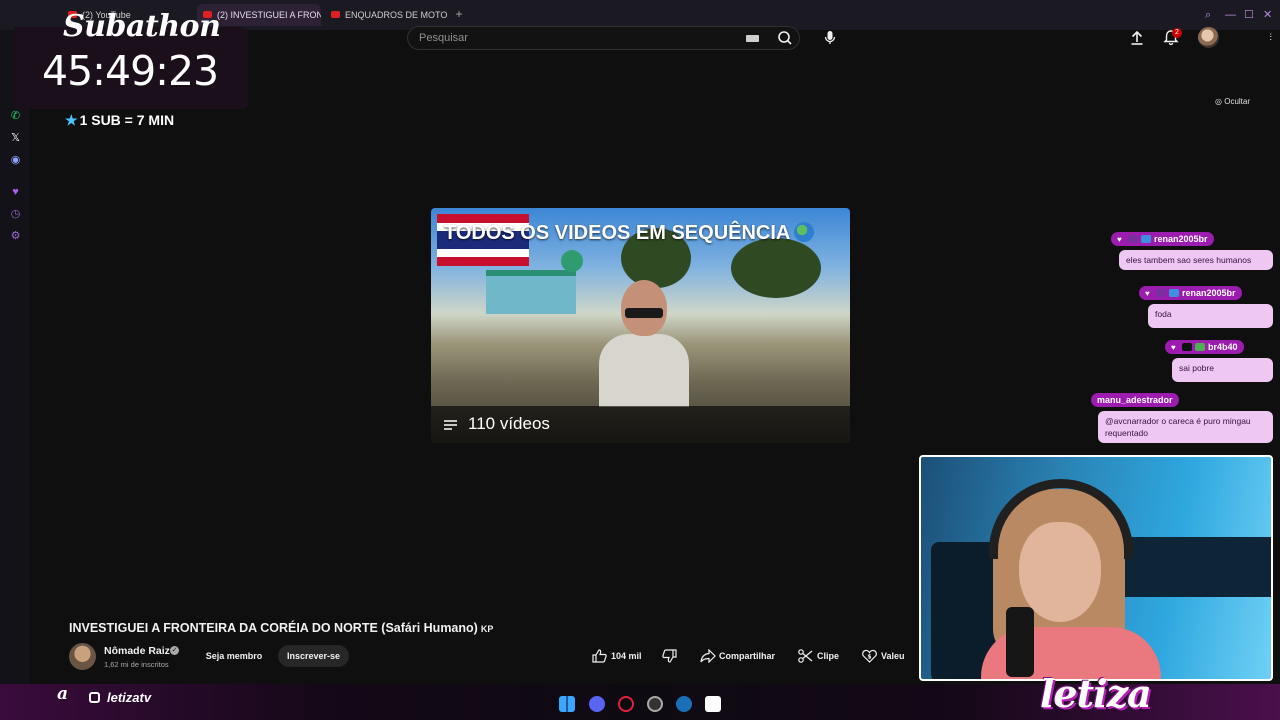 This screenshot has width=1280, height=720. Describe the element at coordinates (15, 214) in the screenshot. I see `history-icon: ◷` at that location.